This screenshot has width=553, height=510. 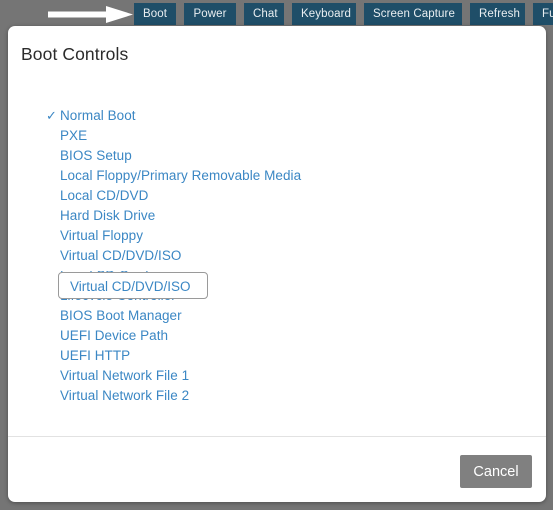 I want to click on boot-option-local-floppy-primary-removable-media: Local Floppy/Primary Removable Media, so click(x=277, y=176).